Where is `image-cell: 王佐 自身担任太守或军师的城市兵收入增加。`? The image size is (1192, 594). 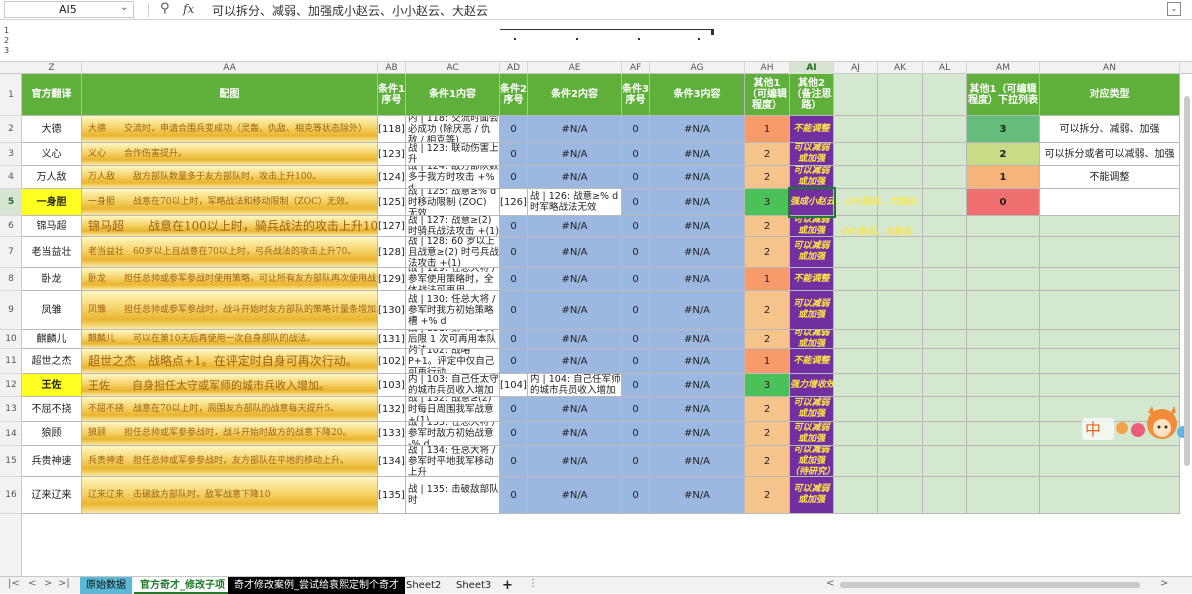 image-cell: 王佐 自身担任太守或军师的城市兵收入增加。 is located at coordinates (230, 385).